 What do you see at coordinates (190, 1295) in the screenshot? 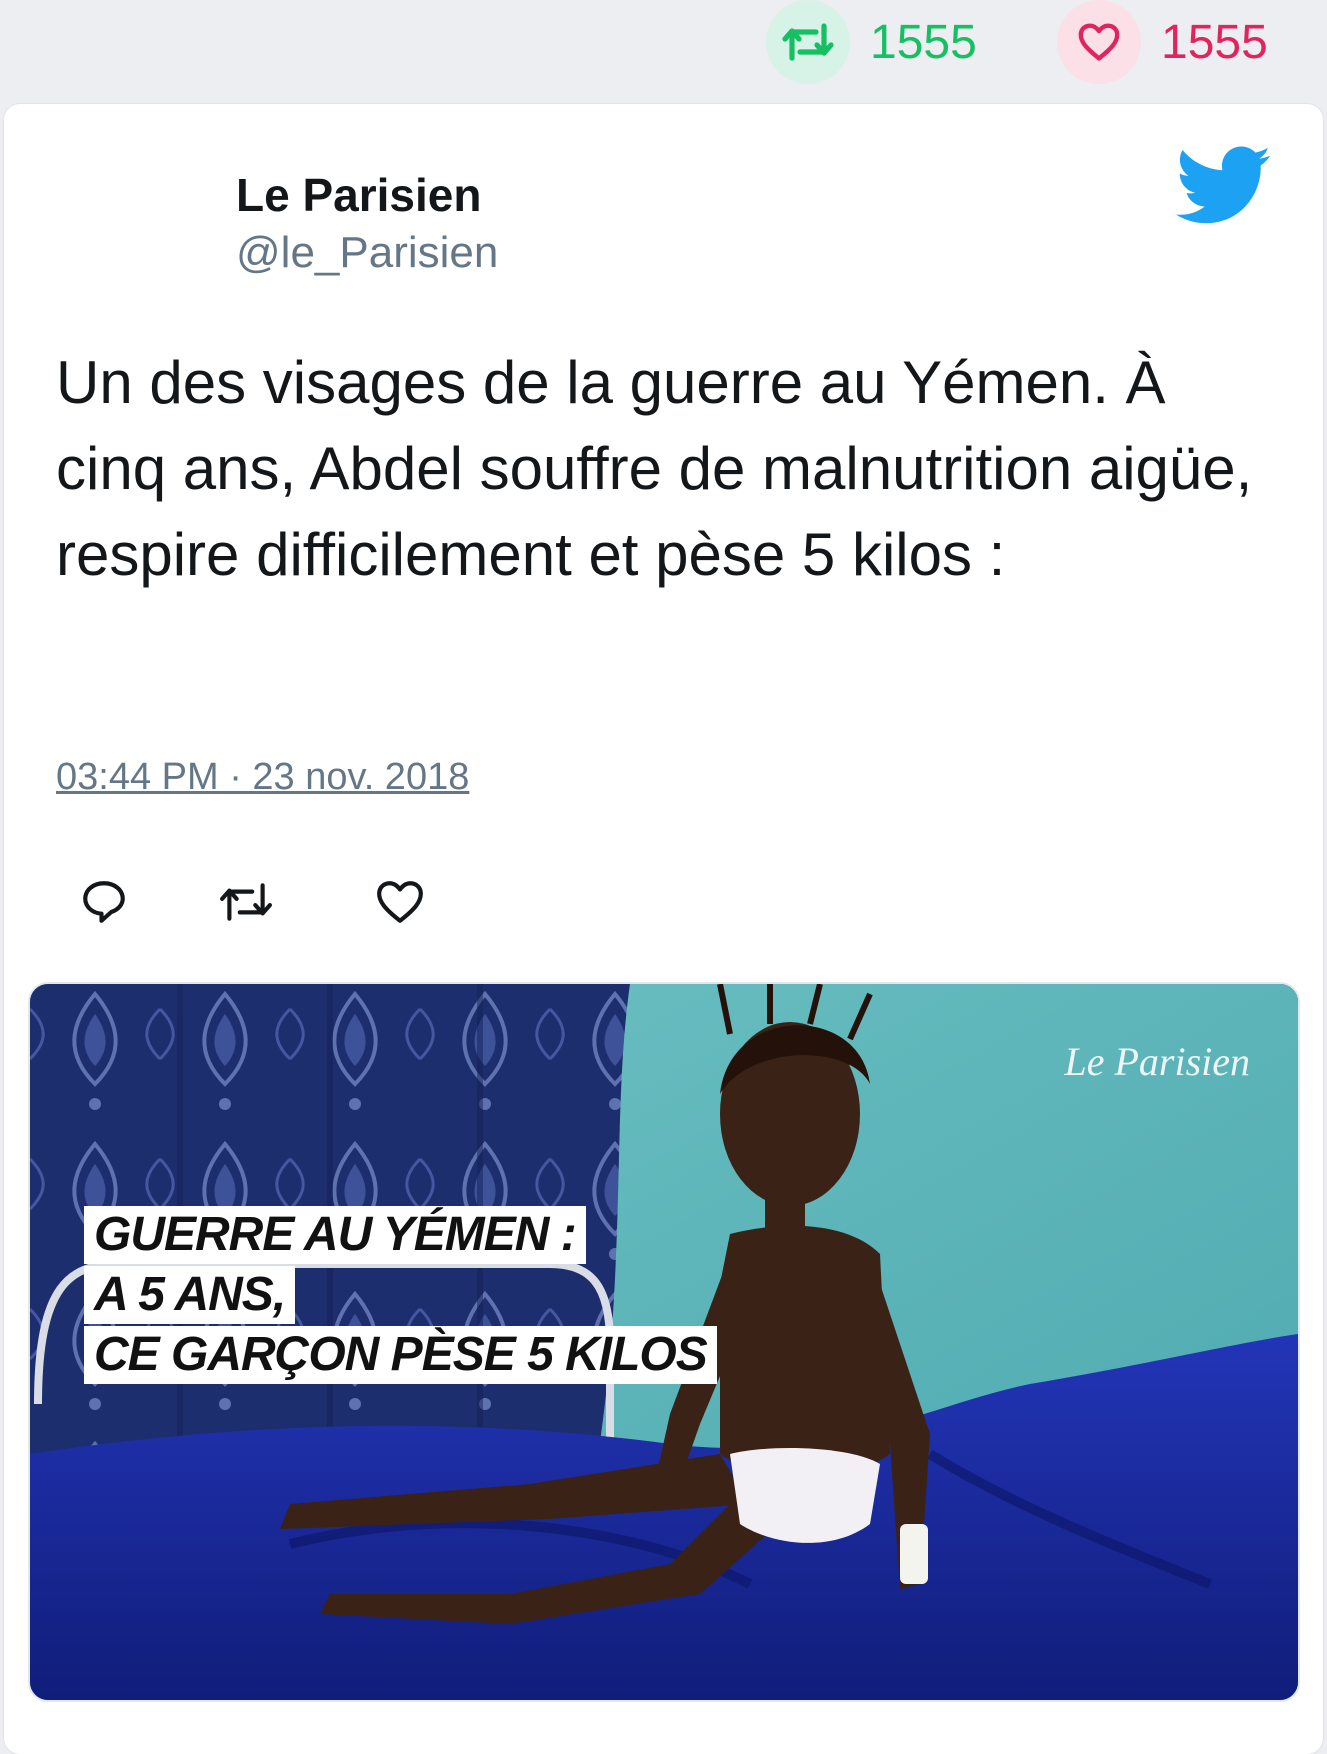
I see `media-caption-line-2: A 5 ANS,` at bounding box center [190, 1295].